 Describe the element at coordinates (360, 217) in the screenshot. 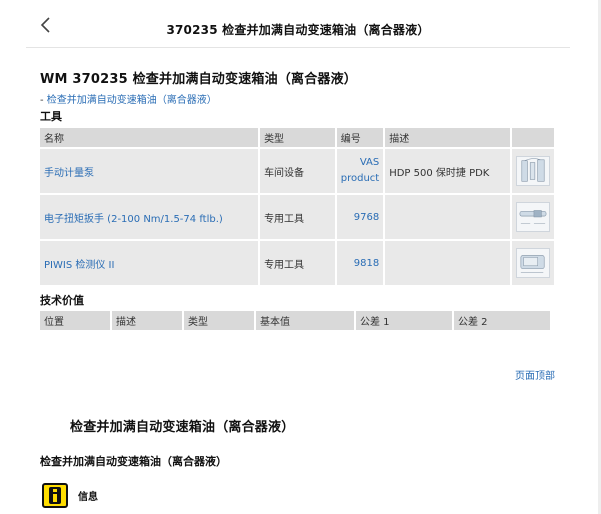

I see `tool-number-link: 9768` at that location.